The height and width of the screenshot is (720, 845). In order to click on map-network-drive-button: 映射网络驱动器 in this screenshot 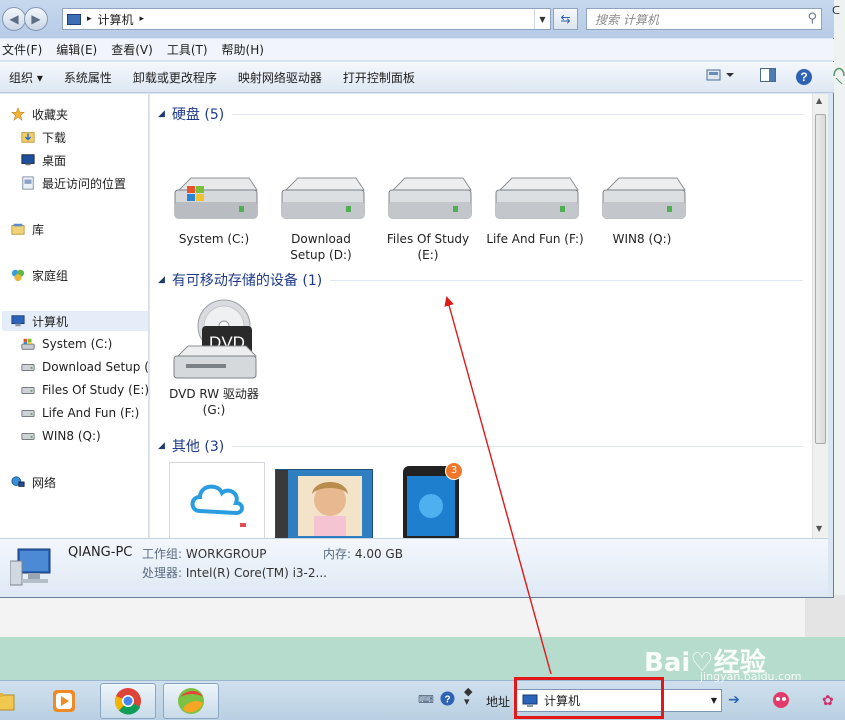, I will do `click(280, 77)`.